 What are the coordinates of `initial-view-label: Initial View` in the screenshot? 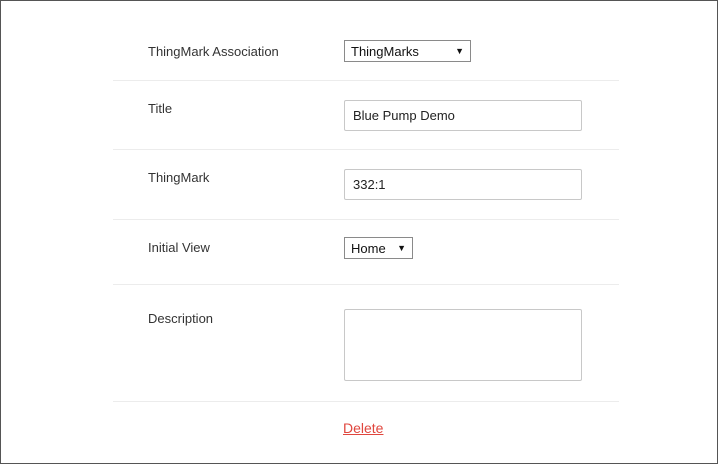 It's located at (179, 247).